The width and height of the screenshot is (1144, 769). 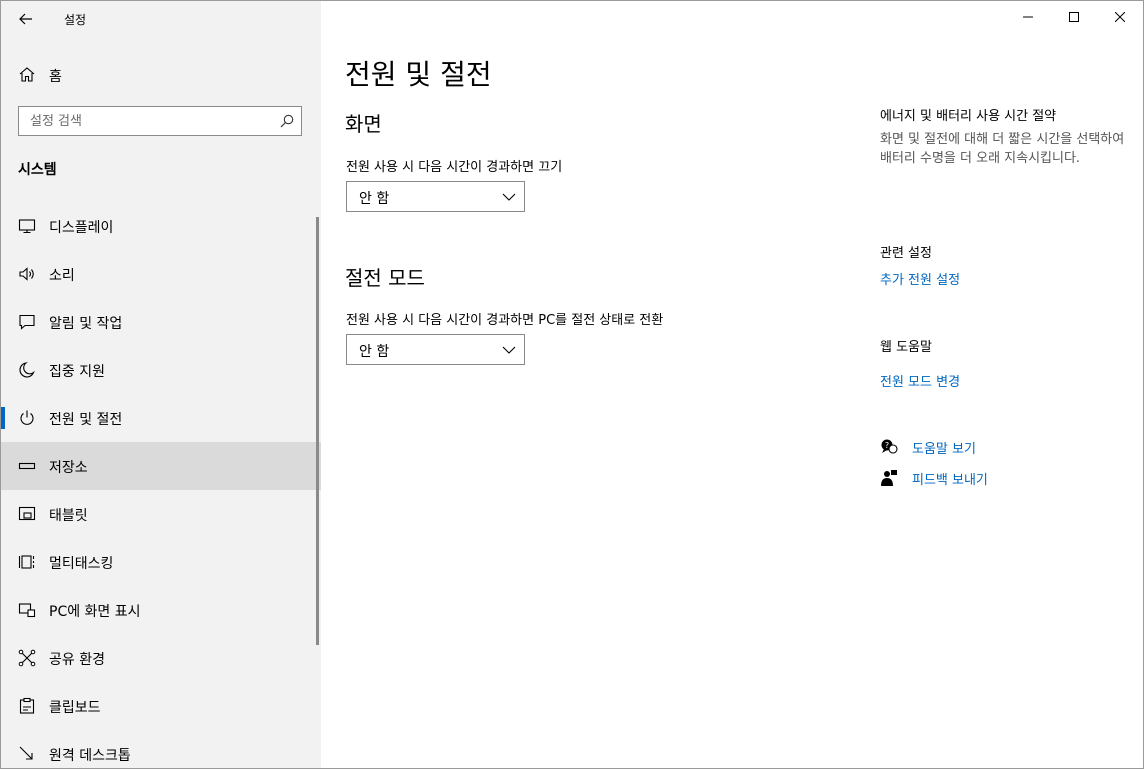 I want to click on search-input, so click(x=149, y=121).